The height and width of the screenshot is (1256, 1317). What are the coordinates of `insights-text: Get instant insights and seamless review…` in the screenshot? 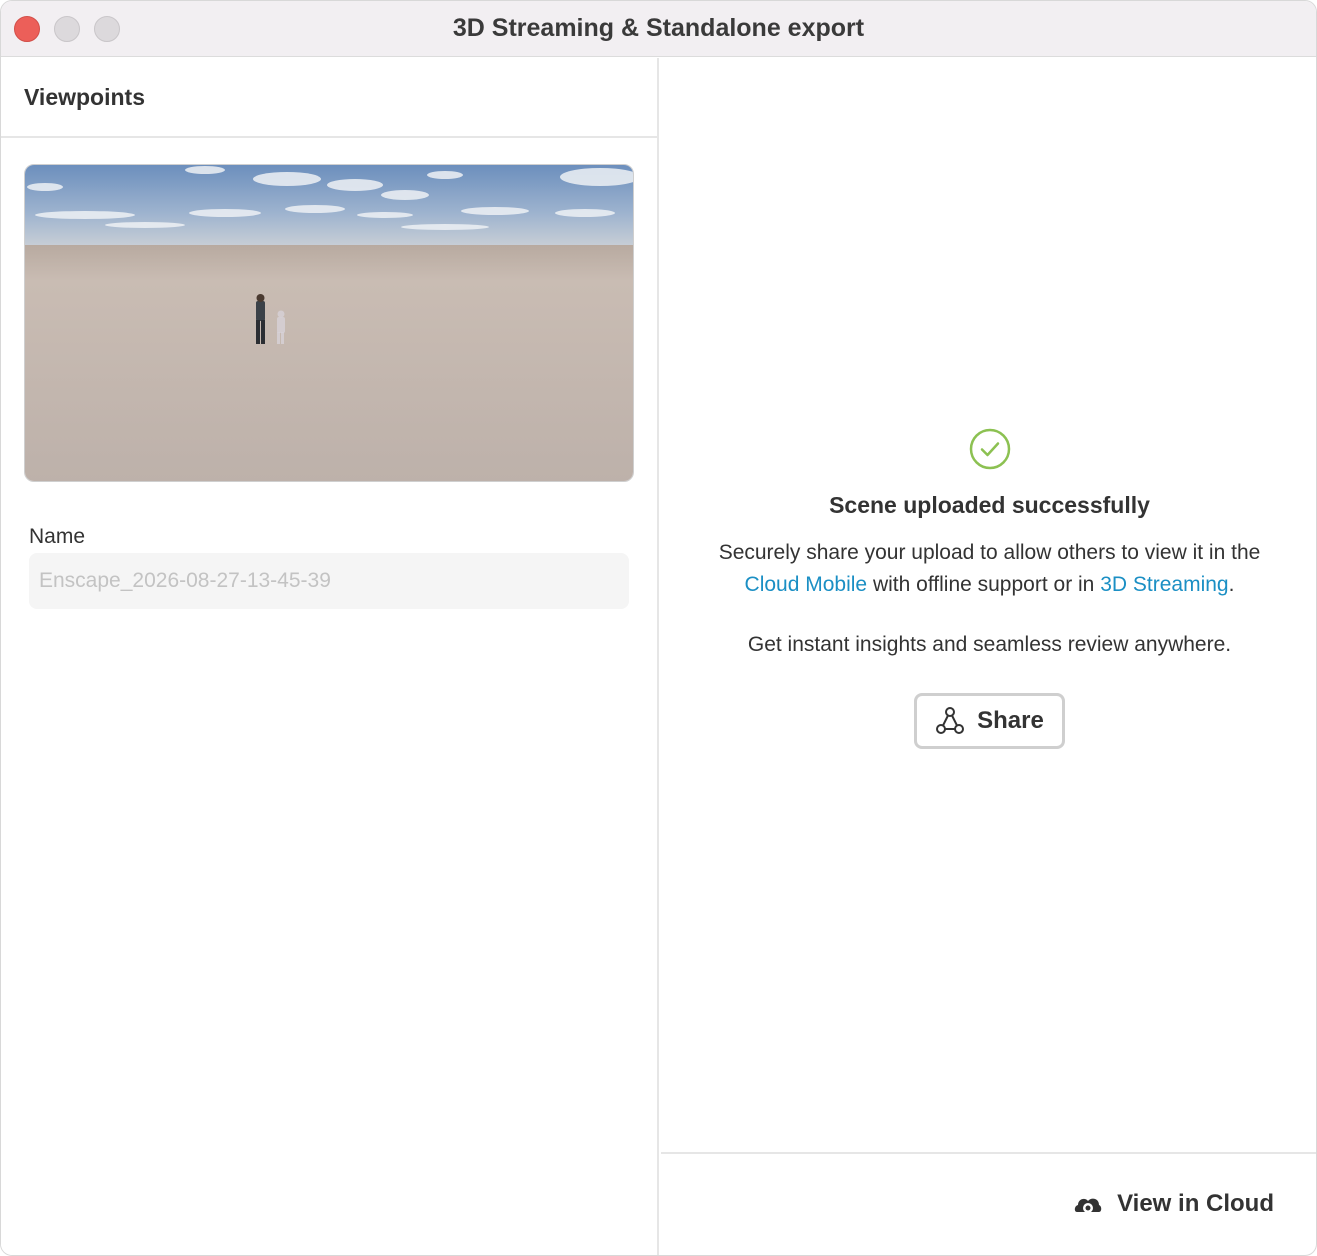 It's located at (989, 644).